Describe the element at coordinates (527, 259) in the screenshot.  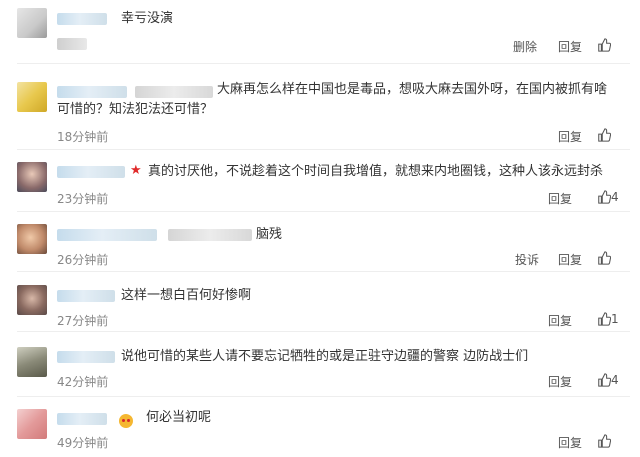
I see `report-button: 投诉` at that location.